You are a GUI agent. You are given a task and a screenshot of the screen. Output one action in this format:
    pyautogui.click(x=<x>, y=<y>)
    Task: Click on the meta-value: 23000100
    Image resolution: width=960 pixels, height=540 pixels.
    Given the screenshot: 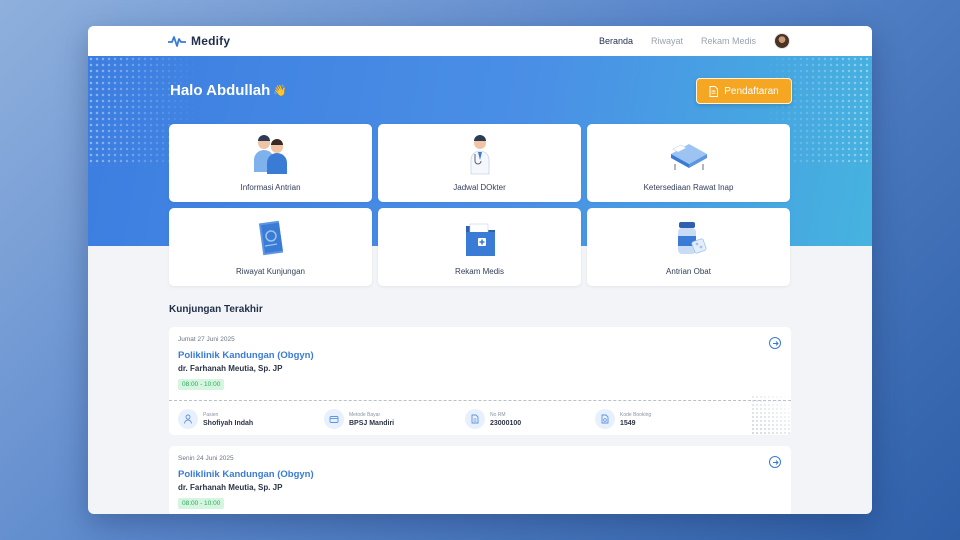 What is the action you would take?
    pyautogui.click(x=506, y=423)
    